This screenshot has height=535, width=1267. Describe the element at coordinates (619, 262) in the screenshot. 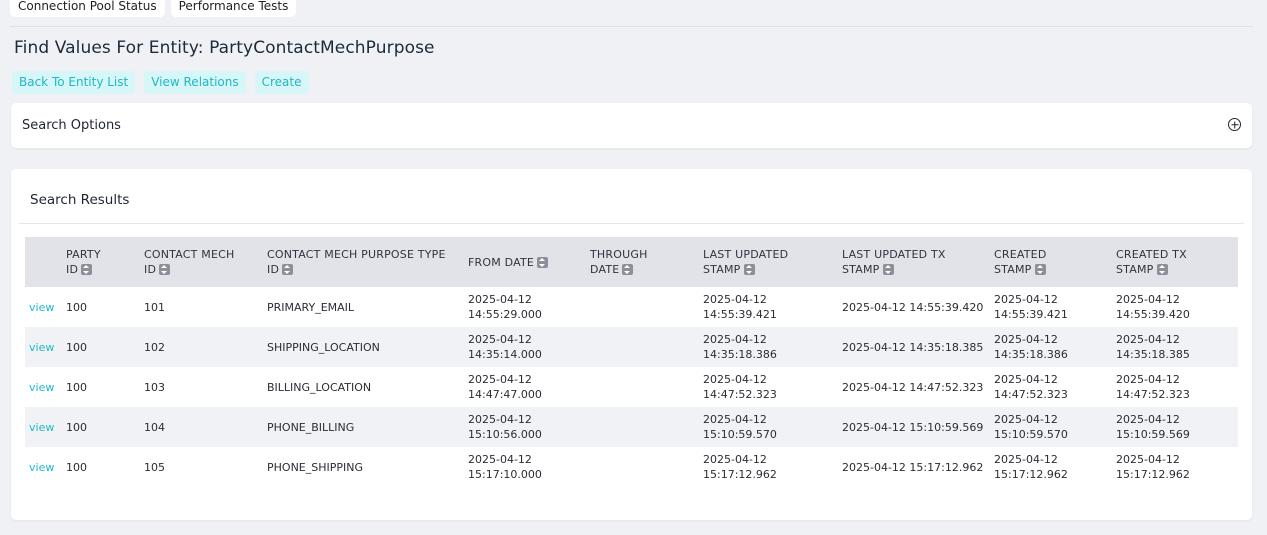

I see `header-through-date: THROUGH DATE` at that location.